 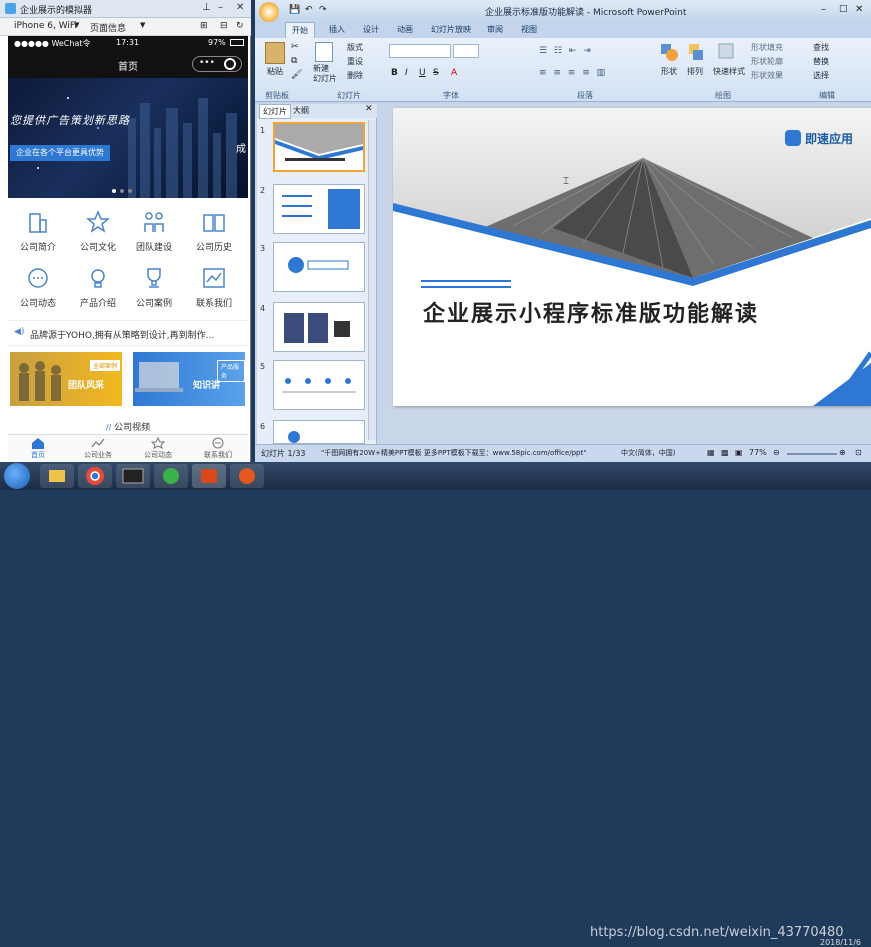 What do you see at coordinates (98, 292) in the screenshot?
I see `grid-item-products: 产品介绍` at bounding box center [98, 292].